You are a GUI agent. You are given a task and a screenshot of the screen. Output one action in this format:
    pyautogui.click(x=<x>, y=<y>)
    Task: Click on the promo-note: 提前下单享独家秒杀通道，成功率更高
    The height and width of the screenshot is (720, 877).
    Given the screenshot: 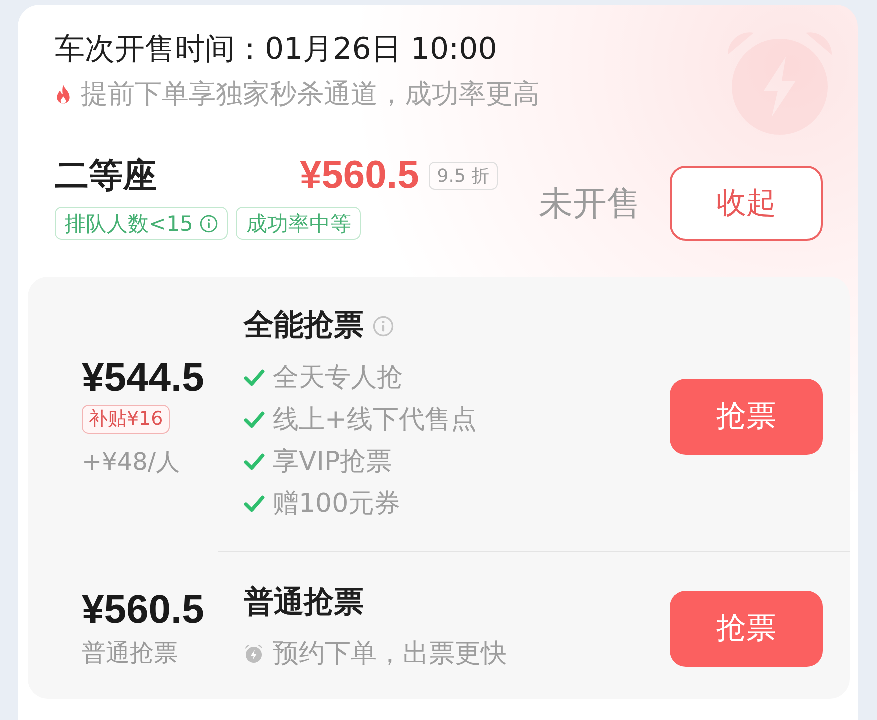 What is the action you would take?
    pyautogui.click(x=310, y=95)
    